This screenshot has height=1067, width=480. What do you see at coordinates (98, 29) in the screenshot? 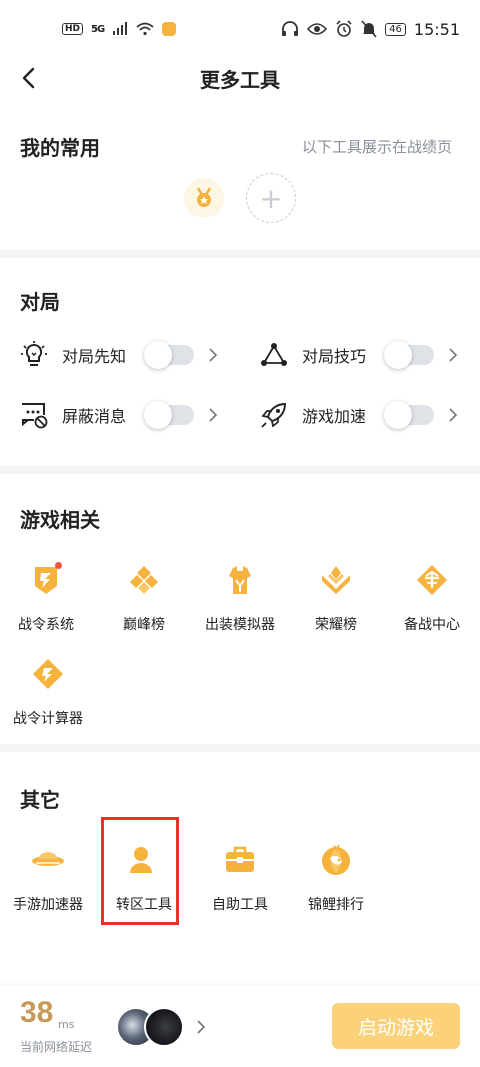
I see `signal-indicator: 5G` at bounding box center [98, 29].